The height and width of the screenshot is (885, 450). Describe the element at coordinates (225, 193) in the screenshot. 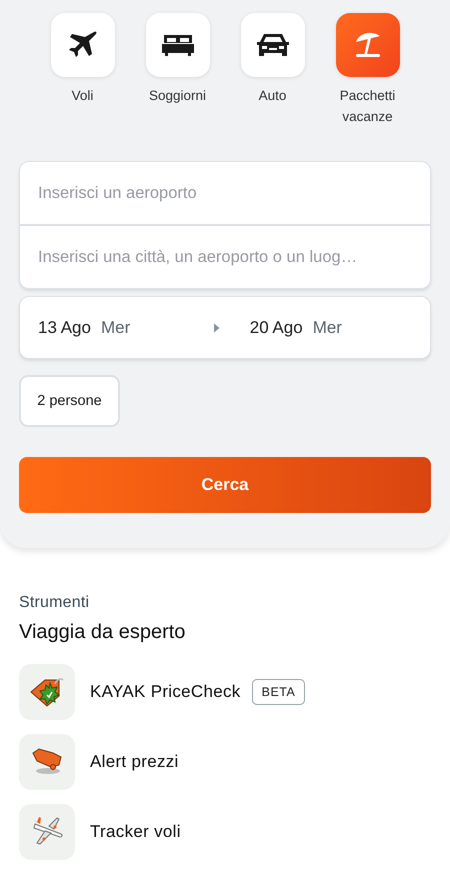

I see `origin-input: Inserisci un aeroporto` at that location.